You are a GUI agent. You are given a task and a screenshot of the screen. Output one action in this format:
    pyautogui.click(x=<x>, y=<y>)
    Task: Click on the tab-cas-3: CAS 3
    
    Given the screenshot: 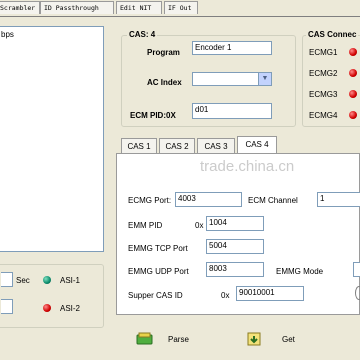 What is the action you would take?
    pyautogui.click(x=216, y=146)
    